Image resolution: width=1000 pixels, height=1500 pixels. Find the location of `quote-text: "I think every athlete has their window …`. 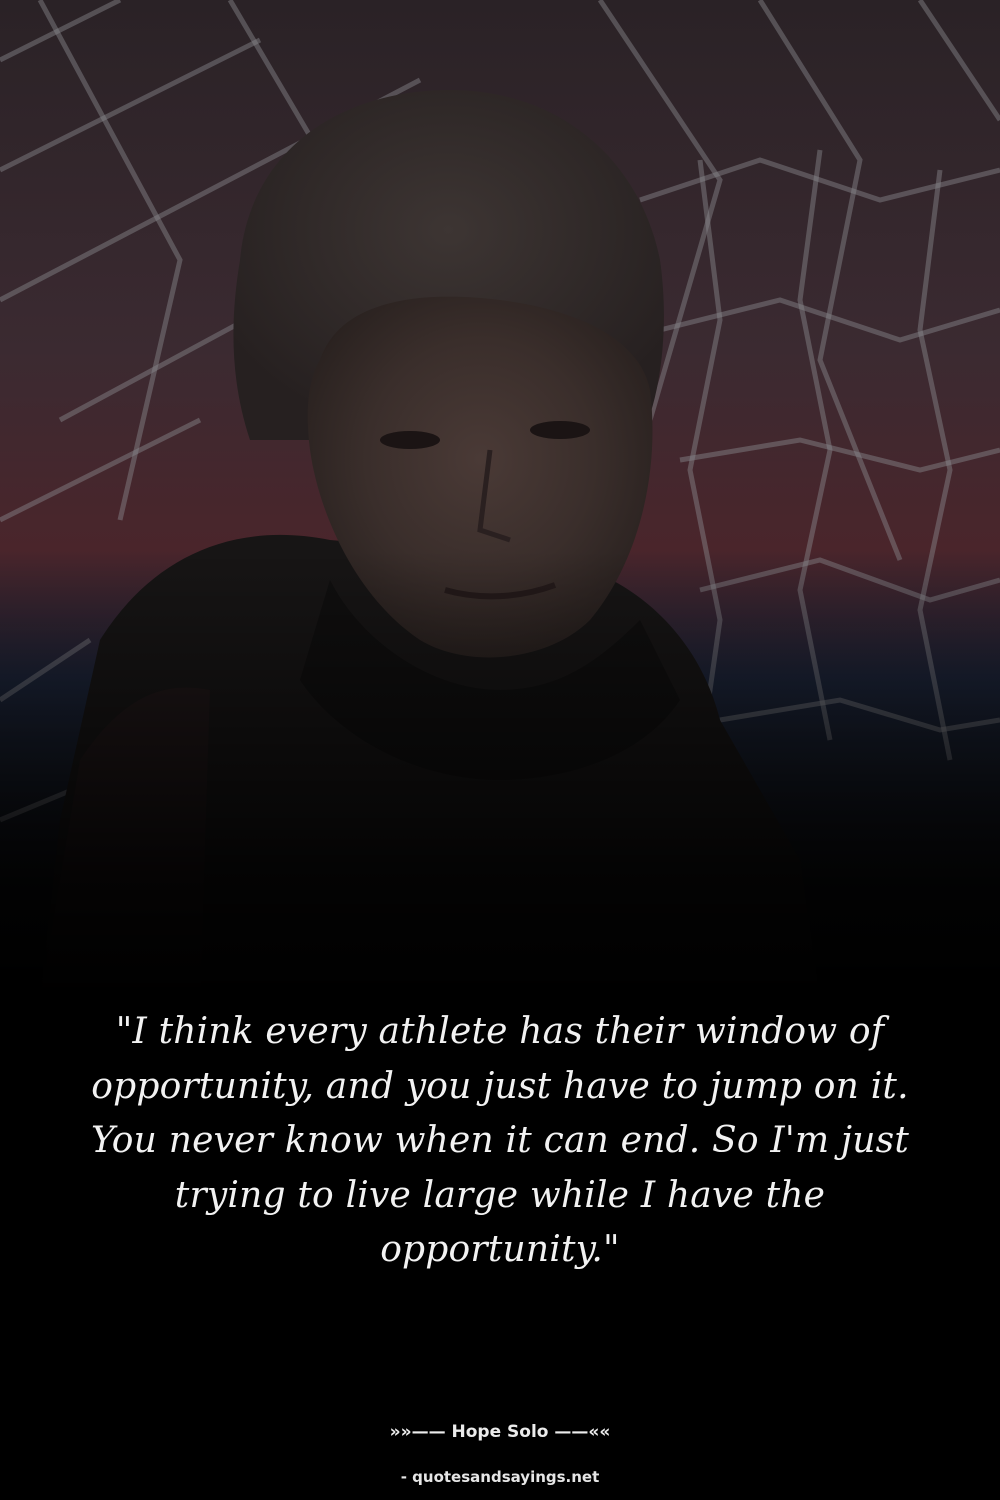

quote-text: "I think every athlete has their window … is located at coordinates (500, 1140).